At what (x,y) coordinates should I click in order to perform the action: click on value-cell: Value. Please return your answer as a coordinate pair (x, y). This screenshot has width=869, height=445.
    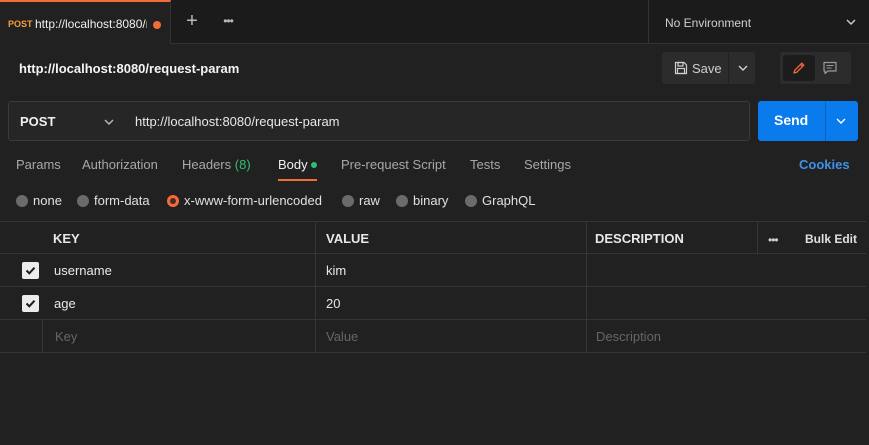
    Looking at the image, I should click on (450, 336).